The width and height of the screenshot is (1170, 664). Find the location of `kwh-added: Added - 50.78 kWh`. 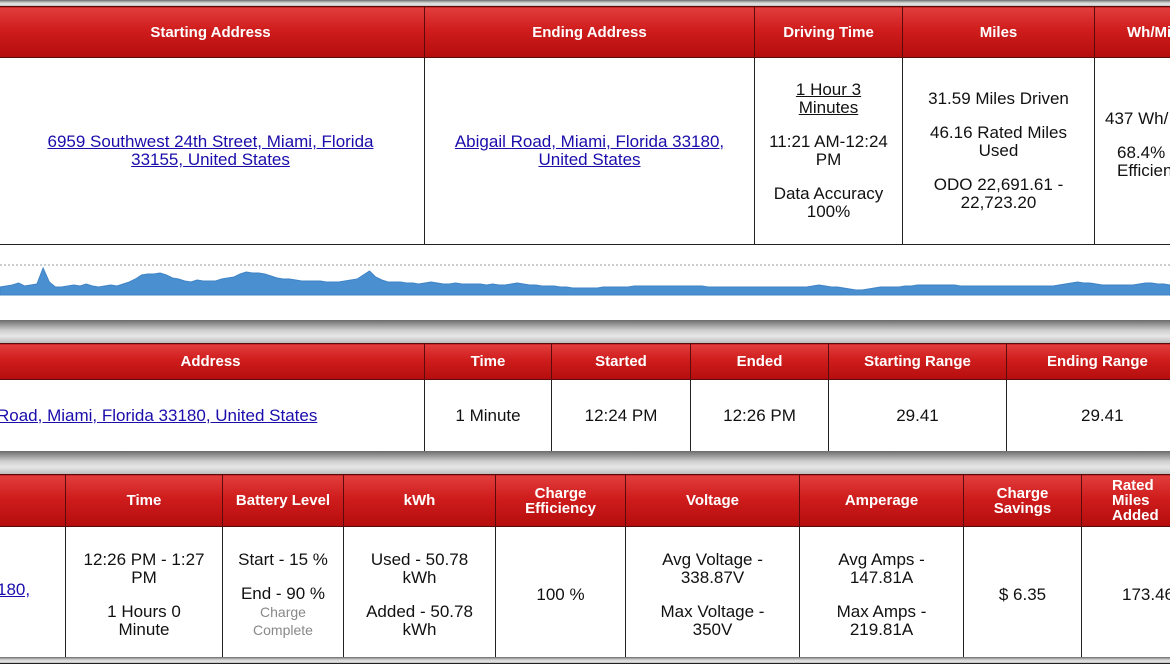

kwh-added: Added - 50.78 kWh is located at coordinates (419, 621).